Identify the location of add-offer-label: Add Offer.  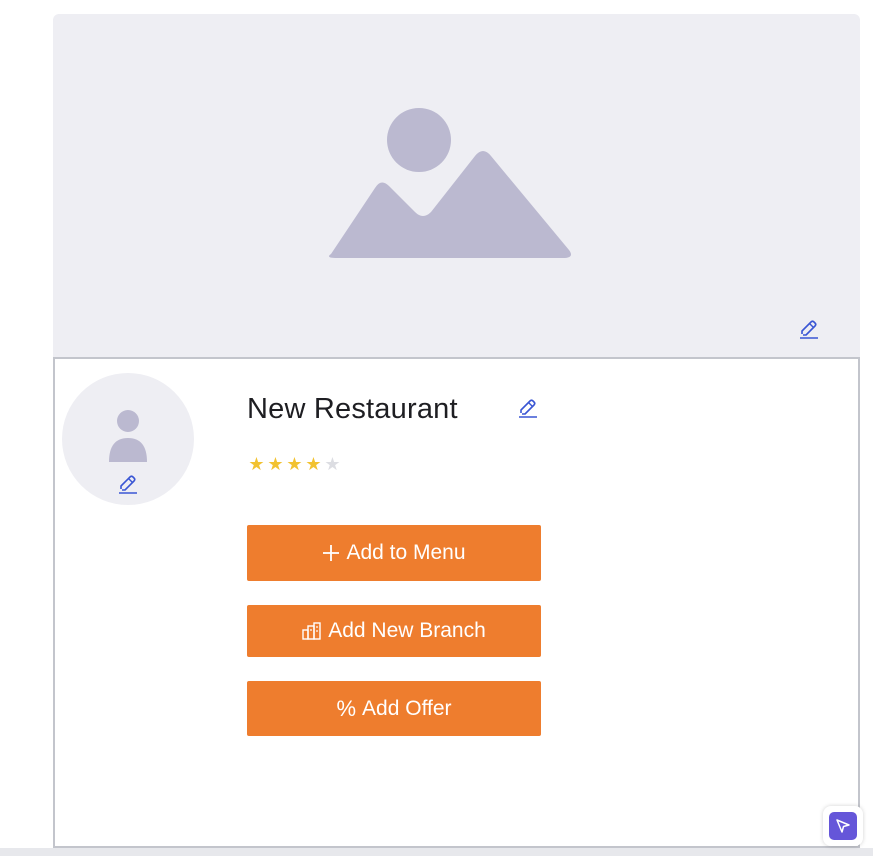
(407, 708).